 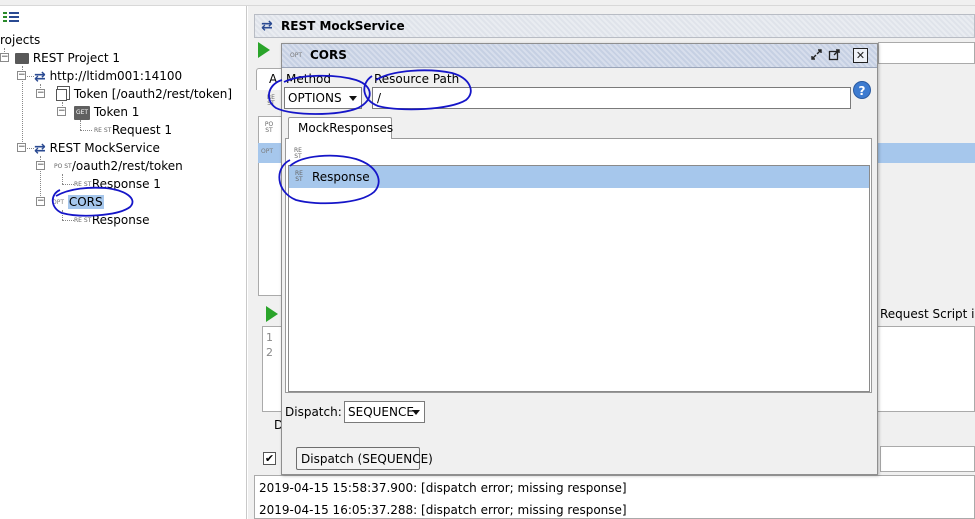 What do you see at coordinates (273, 79) in the screenshot?
I see `tab-actions-label: A` at bounding box center [273, 79].